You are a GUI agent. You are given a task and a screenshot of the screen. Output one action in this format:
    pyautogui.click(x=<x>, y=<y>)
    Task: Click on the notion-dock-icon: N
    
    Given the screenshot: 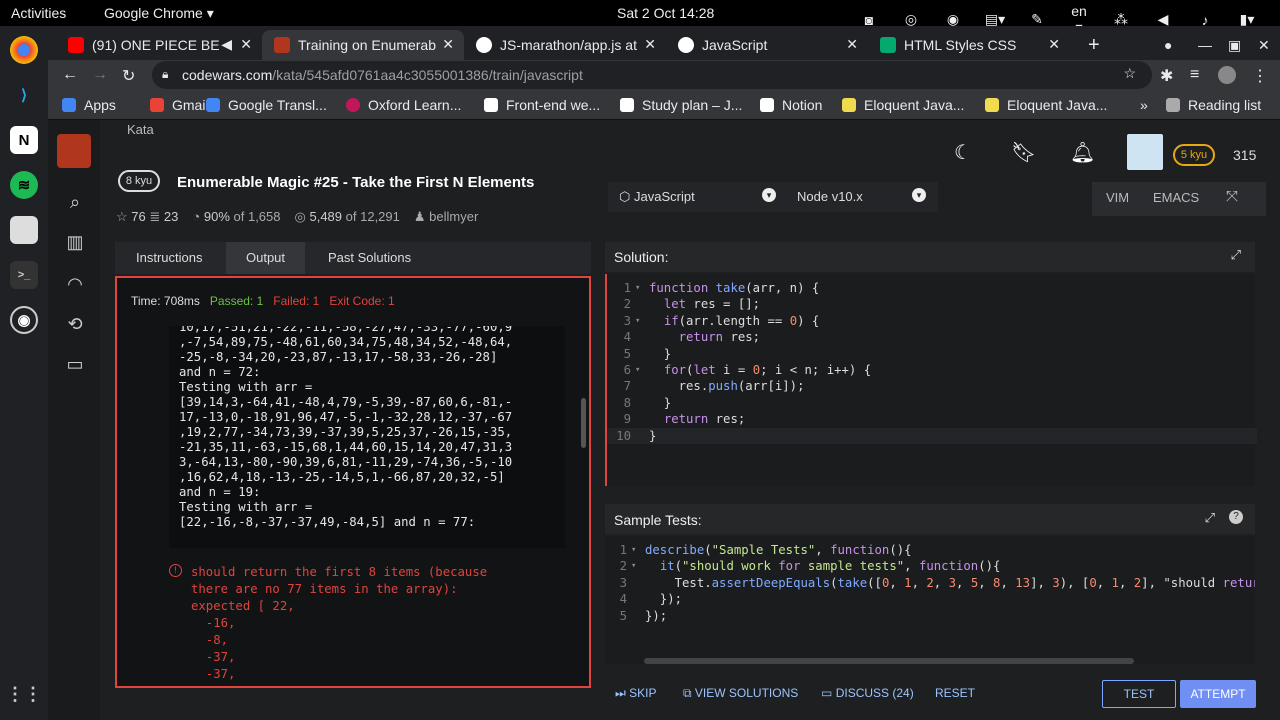 What is the action you would take?
    pyautogui.click(x=24, y=140)
    